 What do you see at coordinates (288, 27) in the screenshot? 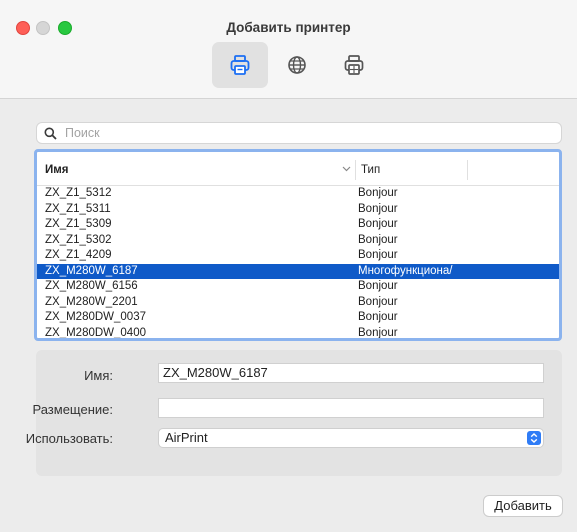
I see `window-title: Добавить принтер` at bounding box center [288, 27].